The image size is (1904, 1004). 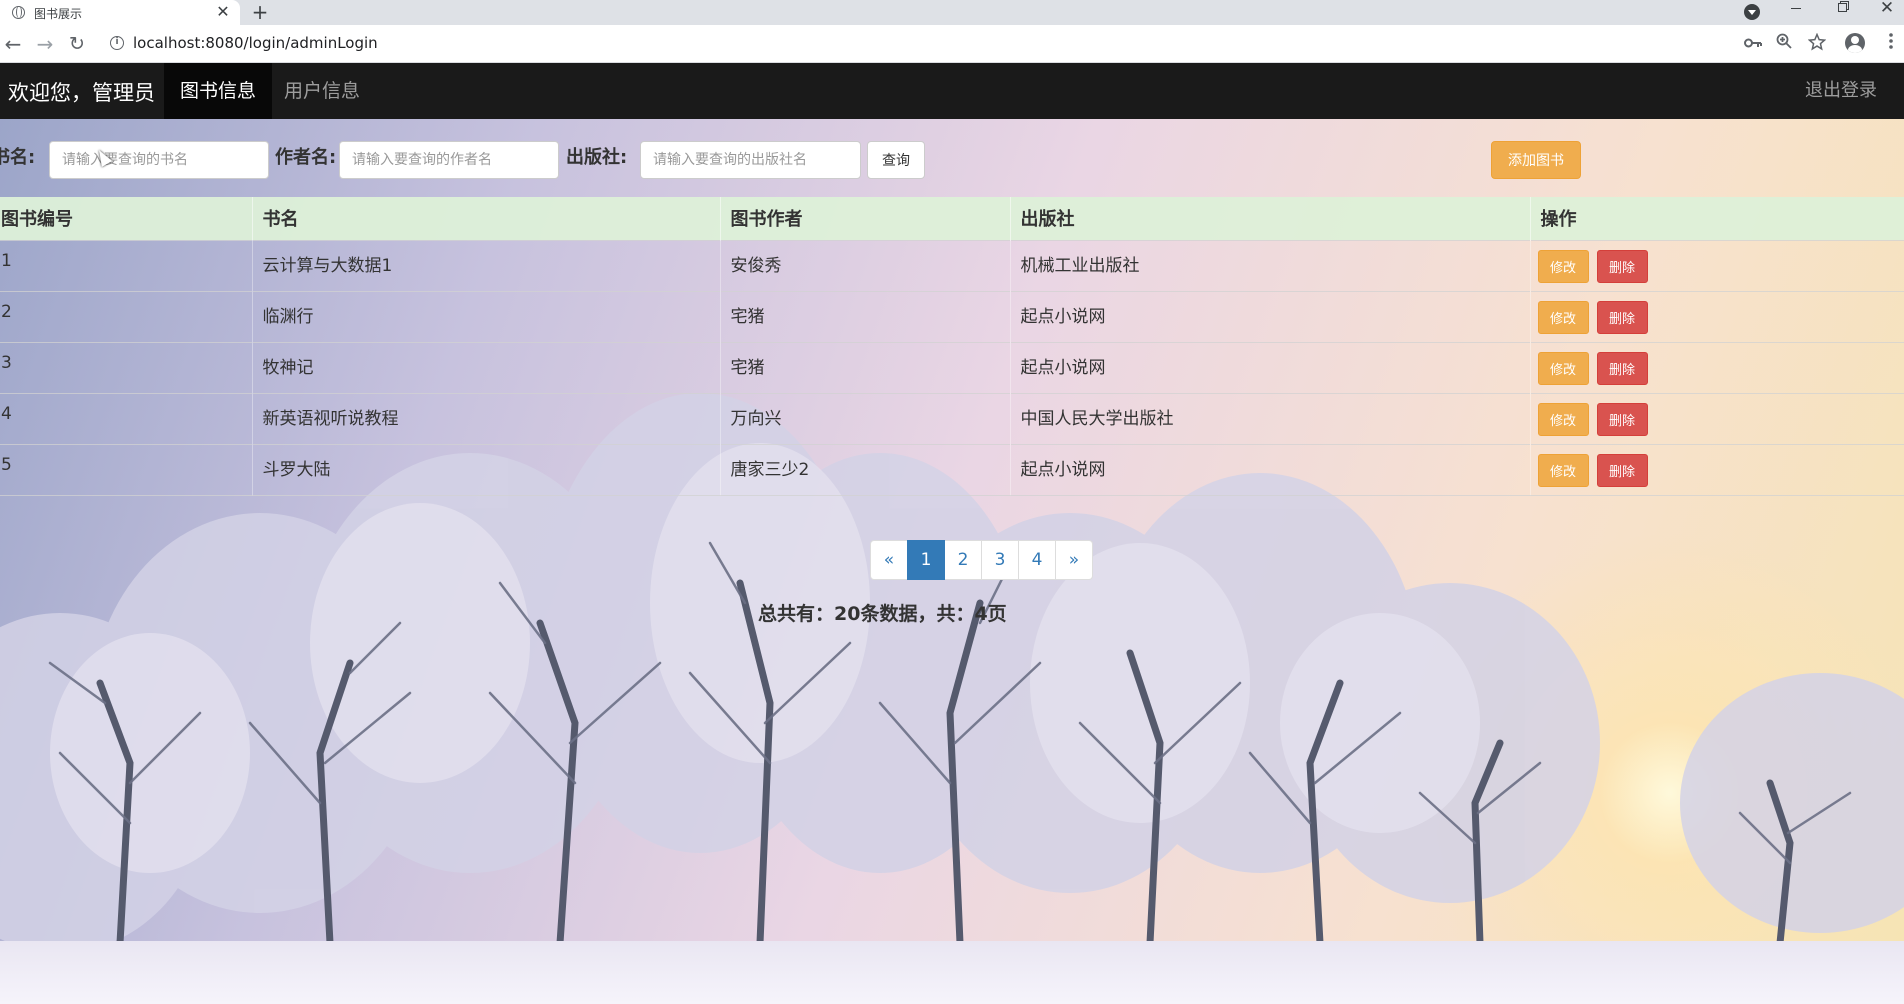 What do you see at coordinates (952, 91) in the screenshot?
I see `top-navbar: 欢迎您，管理员 图书信息 用户信息 退出登录` at bounding box center [952, 91].